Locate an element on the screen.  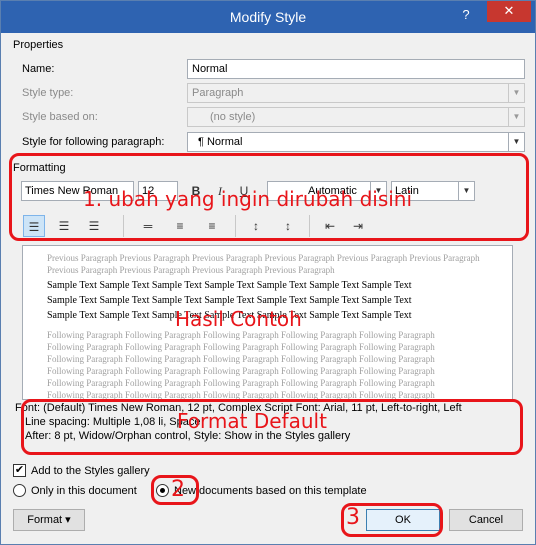
add-to-gallery-checkbox: ✔ is located at coordinates (19, 470).